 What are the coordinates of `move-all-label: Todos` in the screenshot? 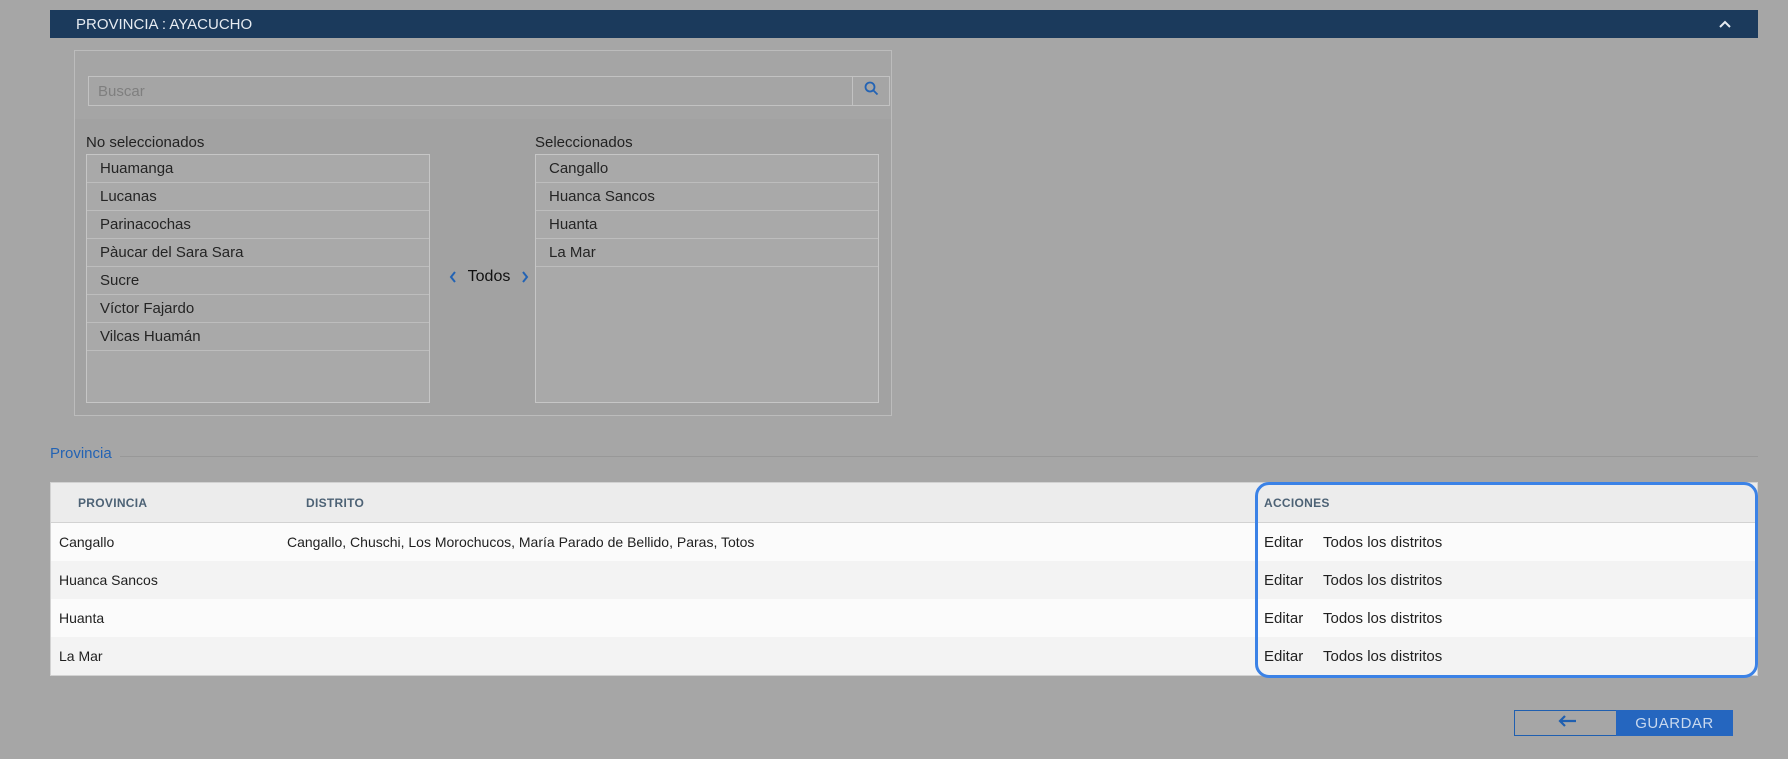 It's located at (489, 277).